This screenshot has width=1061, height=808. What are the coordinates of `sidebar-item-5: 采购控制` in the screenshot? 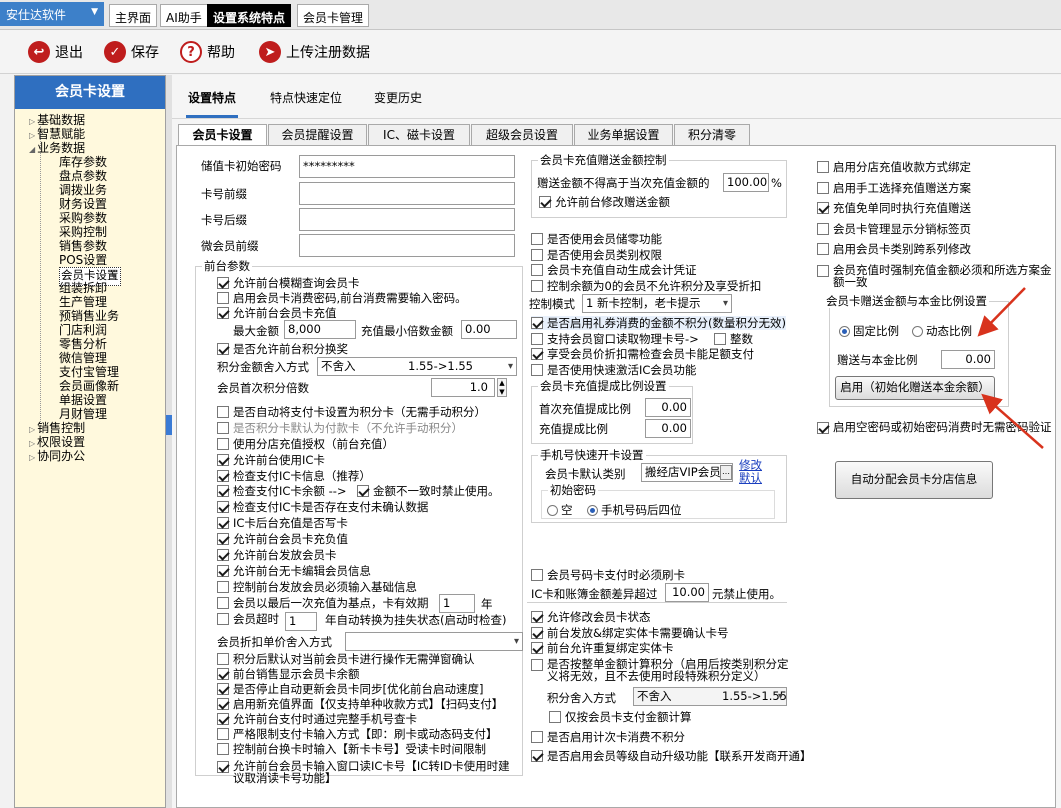 It's located at (83, 232).